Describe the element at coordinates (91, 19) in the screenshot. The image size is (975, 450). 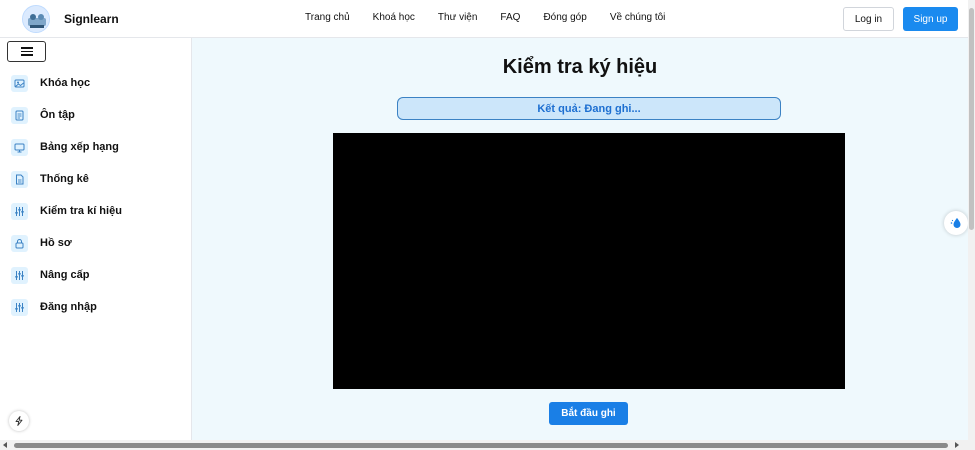
I see `brand-name: Signlearn` at that location.